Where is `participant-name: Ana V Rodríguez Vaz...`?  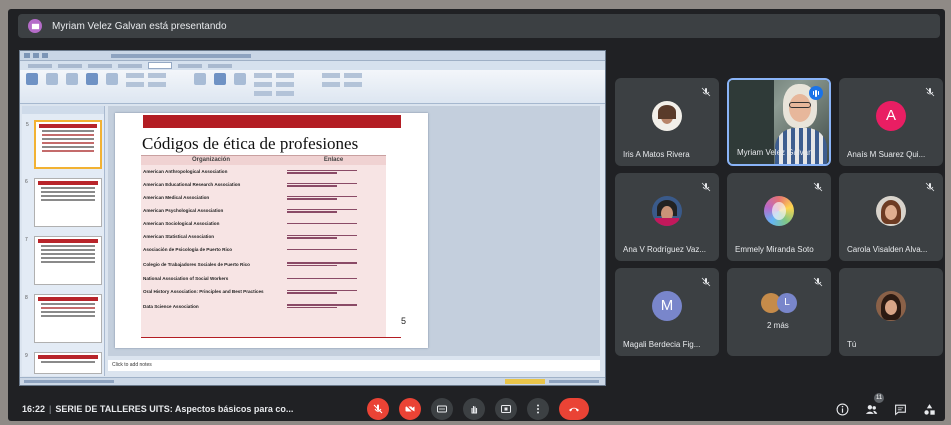 participant-name: Ana V Rodríguez Vaz... is located at coordinates (665, 249).